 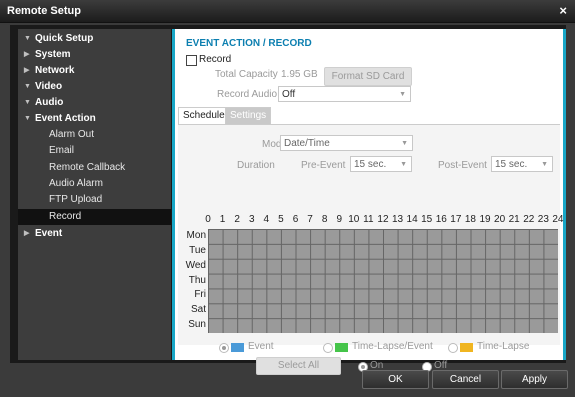 I want to click on sidebar-item-ftp-upload: FTP Upload, so click(x=94, y=200).